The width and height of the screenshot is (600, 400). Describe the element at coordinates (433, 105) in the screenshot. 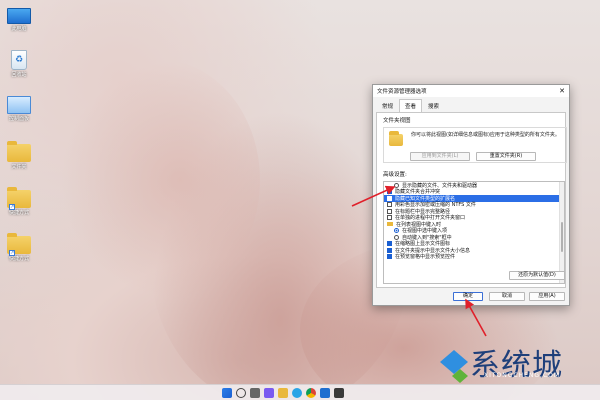

I see `tab-search: 搜索` at that location.